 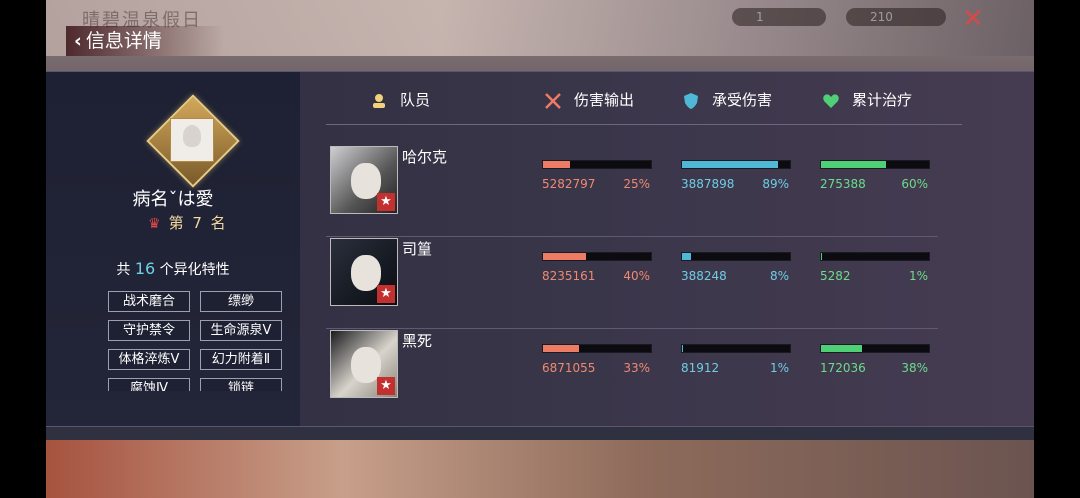 What do you see at coordinates (198, 223) in the screenshot?
I see `rank-label: 第 7 名` at bounding box center [198, 223].